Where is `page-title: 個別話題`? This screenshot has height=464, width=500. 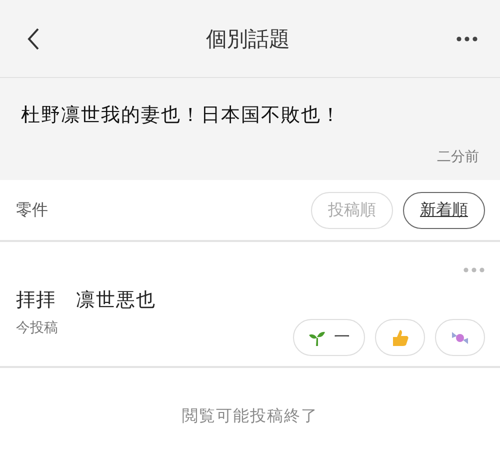 page-title: 個別話題 is located at coordinates (248, 39).